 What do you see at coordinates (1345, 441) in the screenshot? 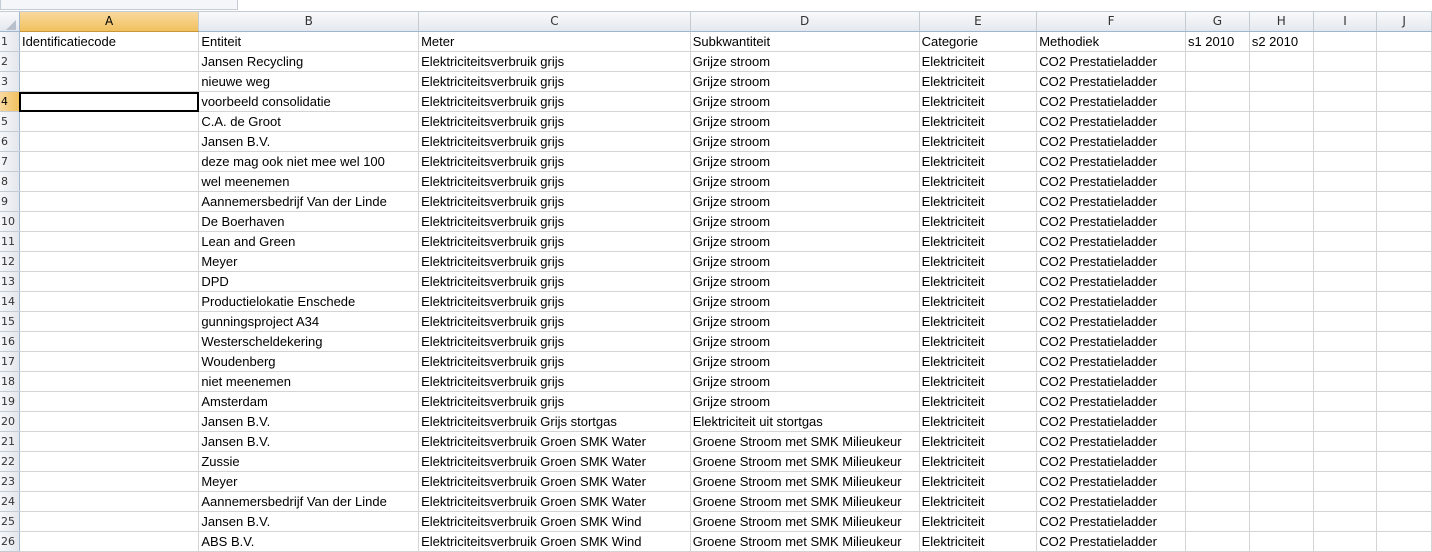
I see `cell-i21` at bounding box center [1345, 441].